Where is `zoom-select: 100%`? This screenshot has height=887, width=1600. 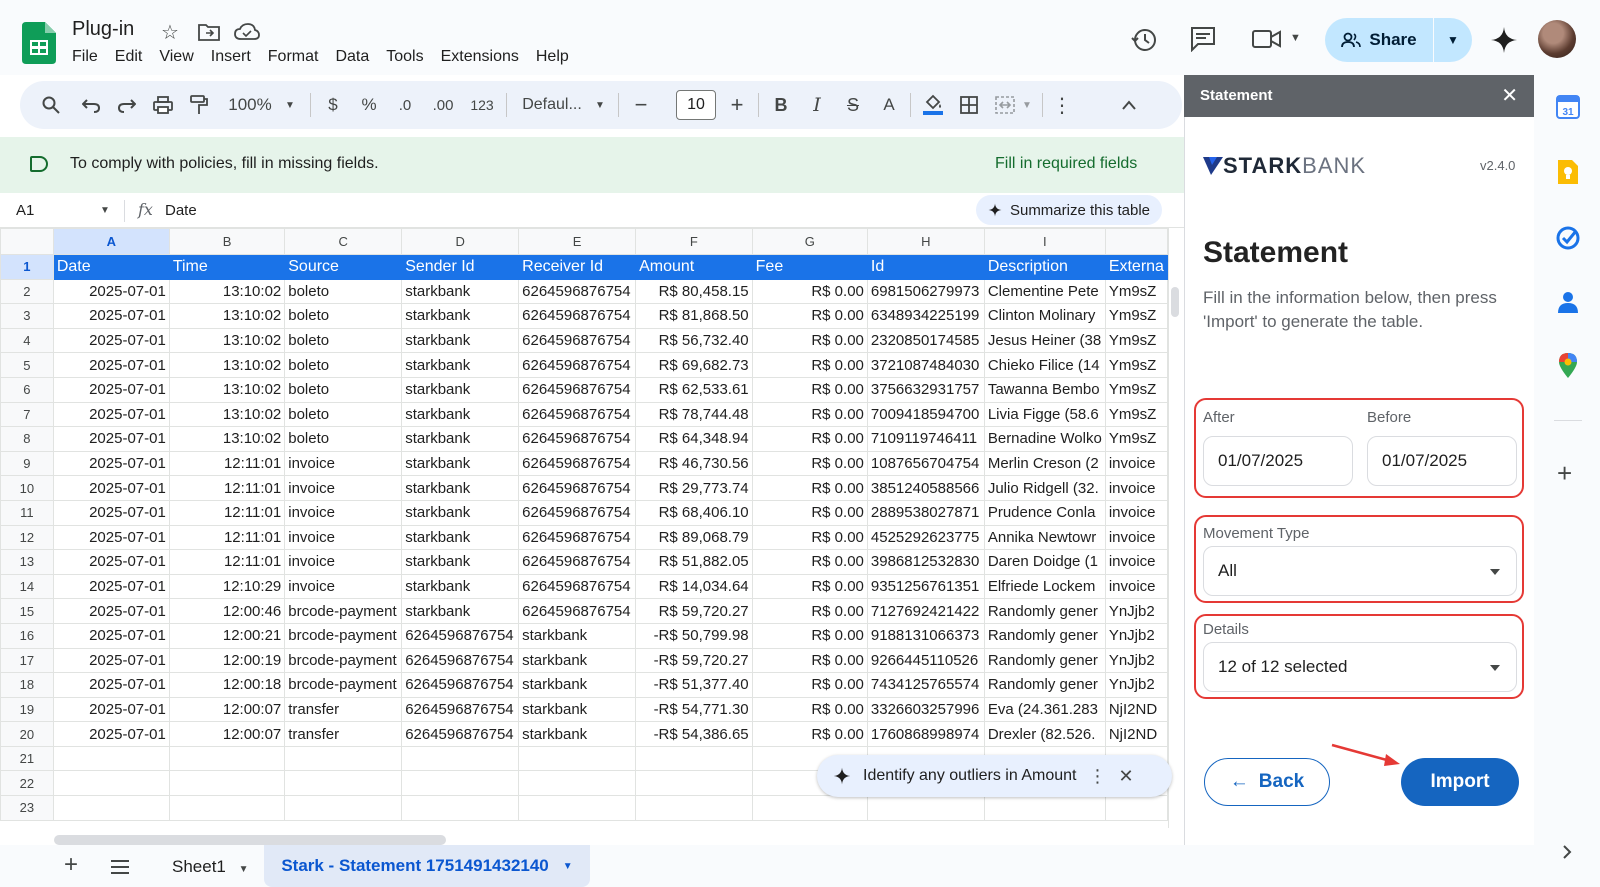 zoom-select: 100% is located at coordinates (250, 105).